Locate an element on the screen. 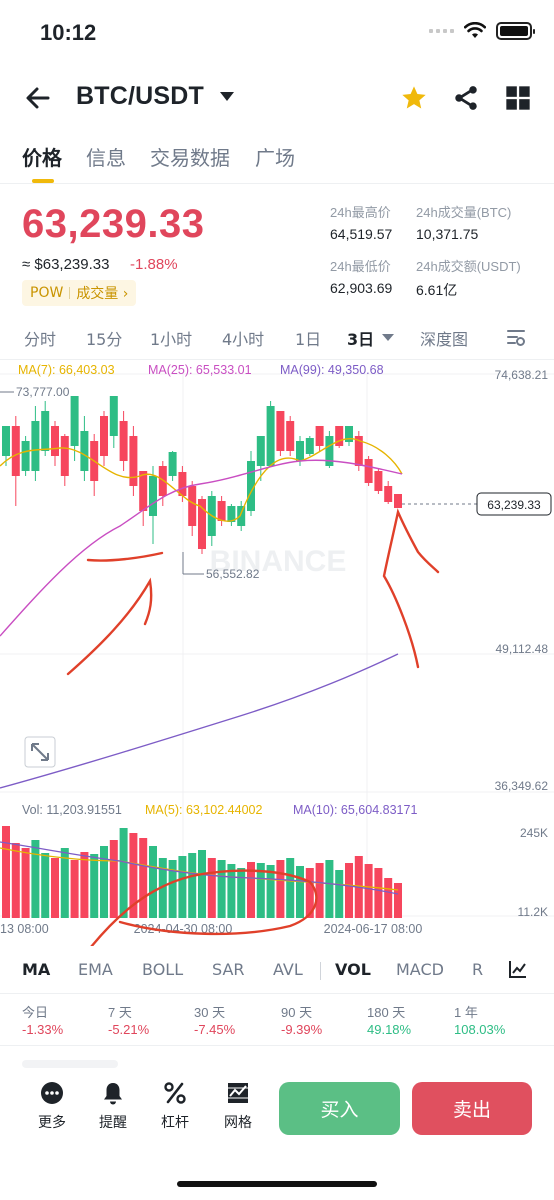  perf-label: 90 天 is located at coordinates (297, 1012).